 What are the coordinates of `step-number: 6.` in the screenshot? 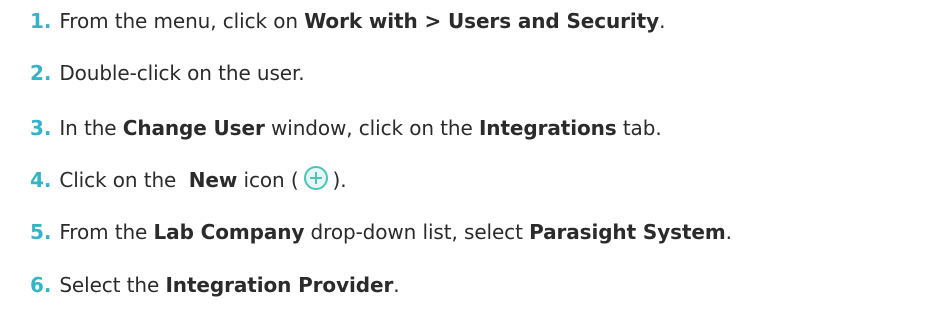 It's located at (41, 285).